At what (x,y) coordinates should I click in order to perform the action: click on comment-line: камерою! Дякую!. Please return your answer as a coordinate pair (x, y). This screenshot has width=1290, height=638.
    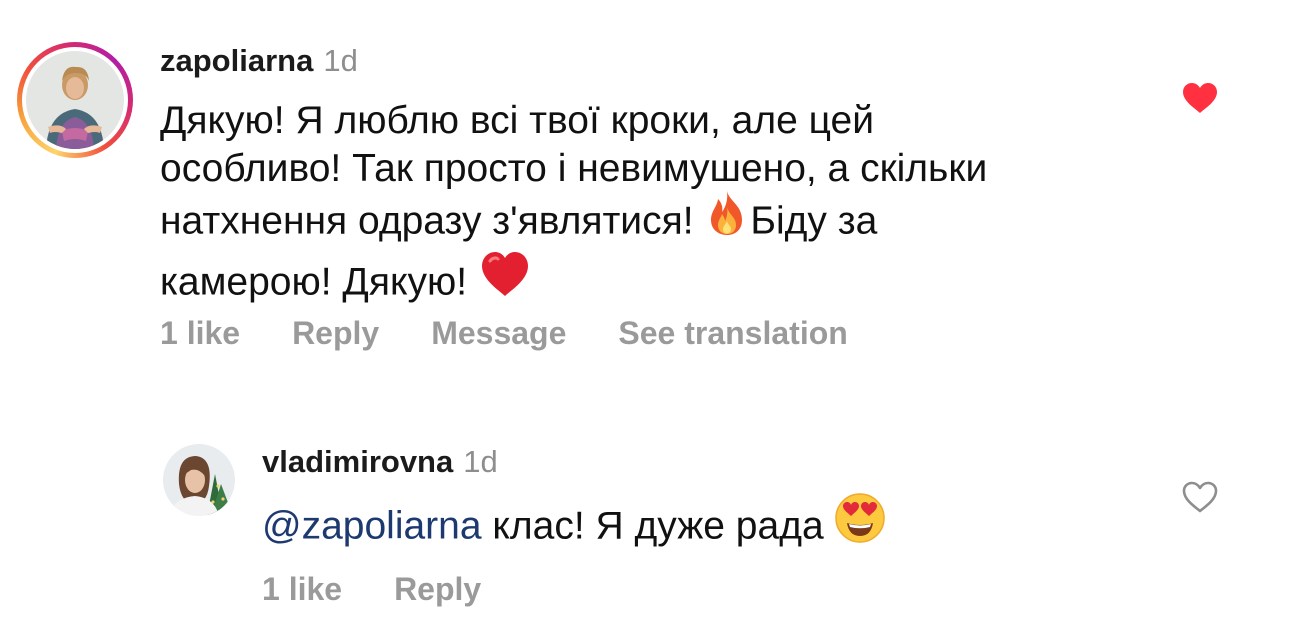
    Looking at the image, I should click on (573, 283).